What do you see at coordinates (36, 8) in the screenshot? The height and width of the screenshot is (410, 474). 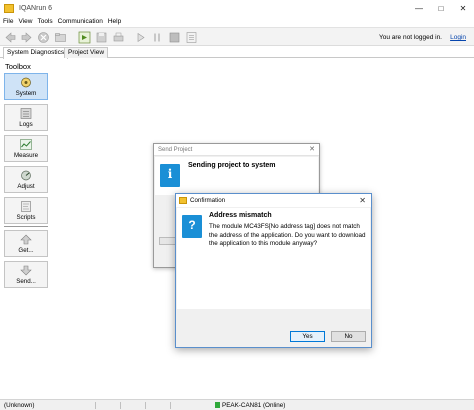 I see `window-title: IQANrun 6` at bounding box center [36, 8].